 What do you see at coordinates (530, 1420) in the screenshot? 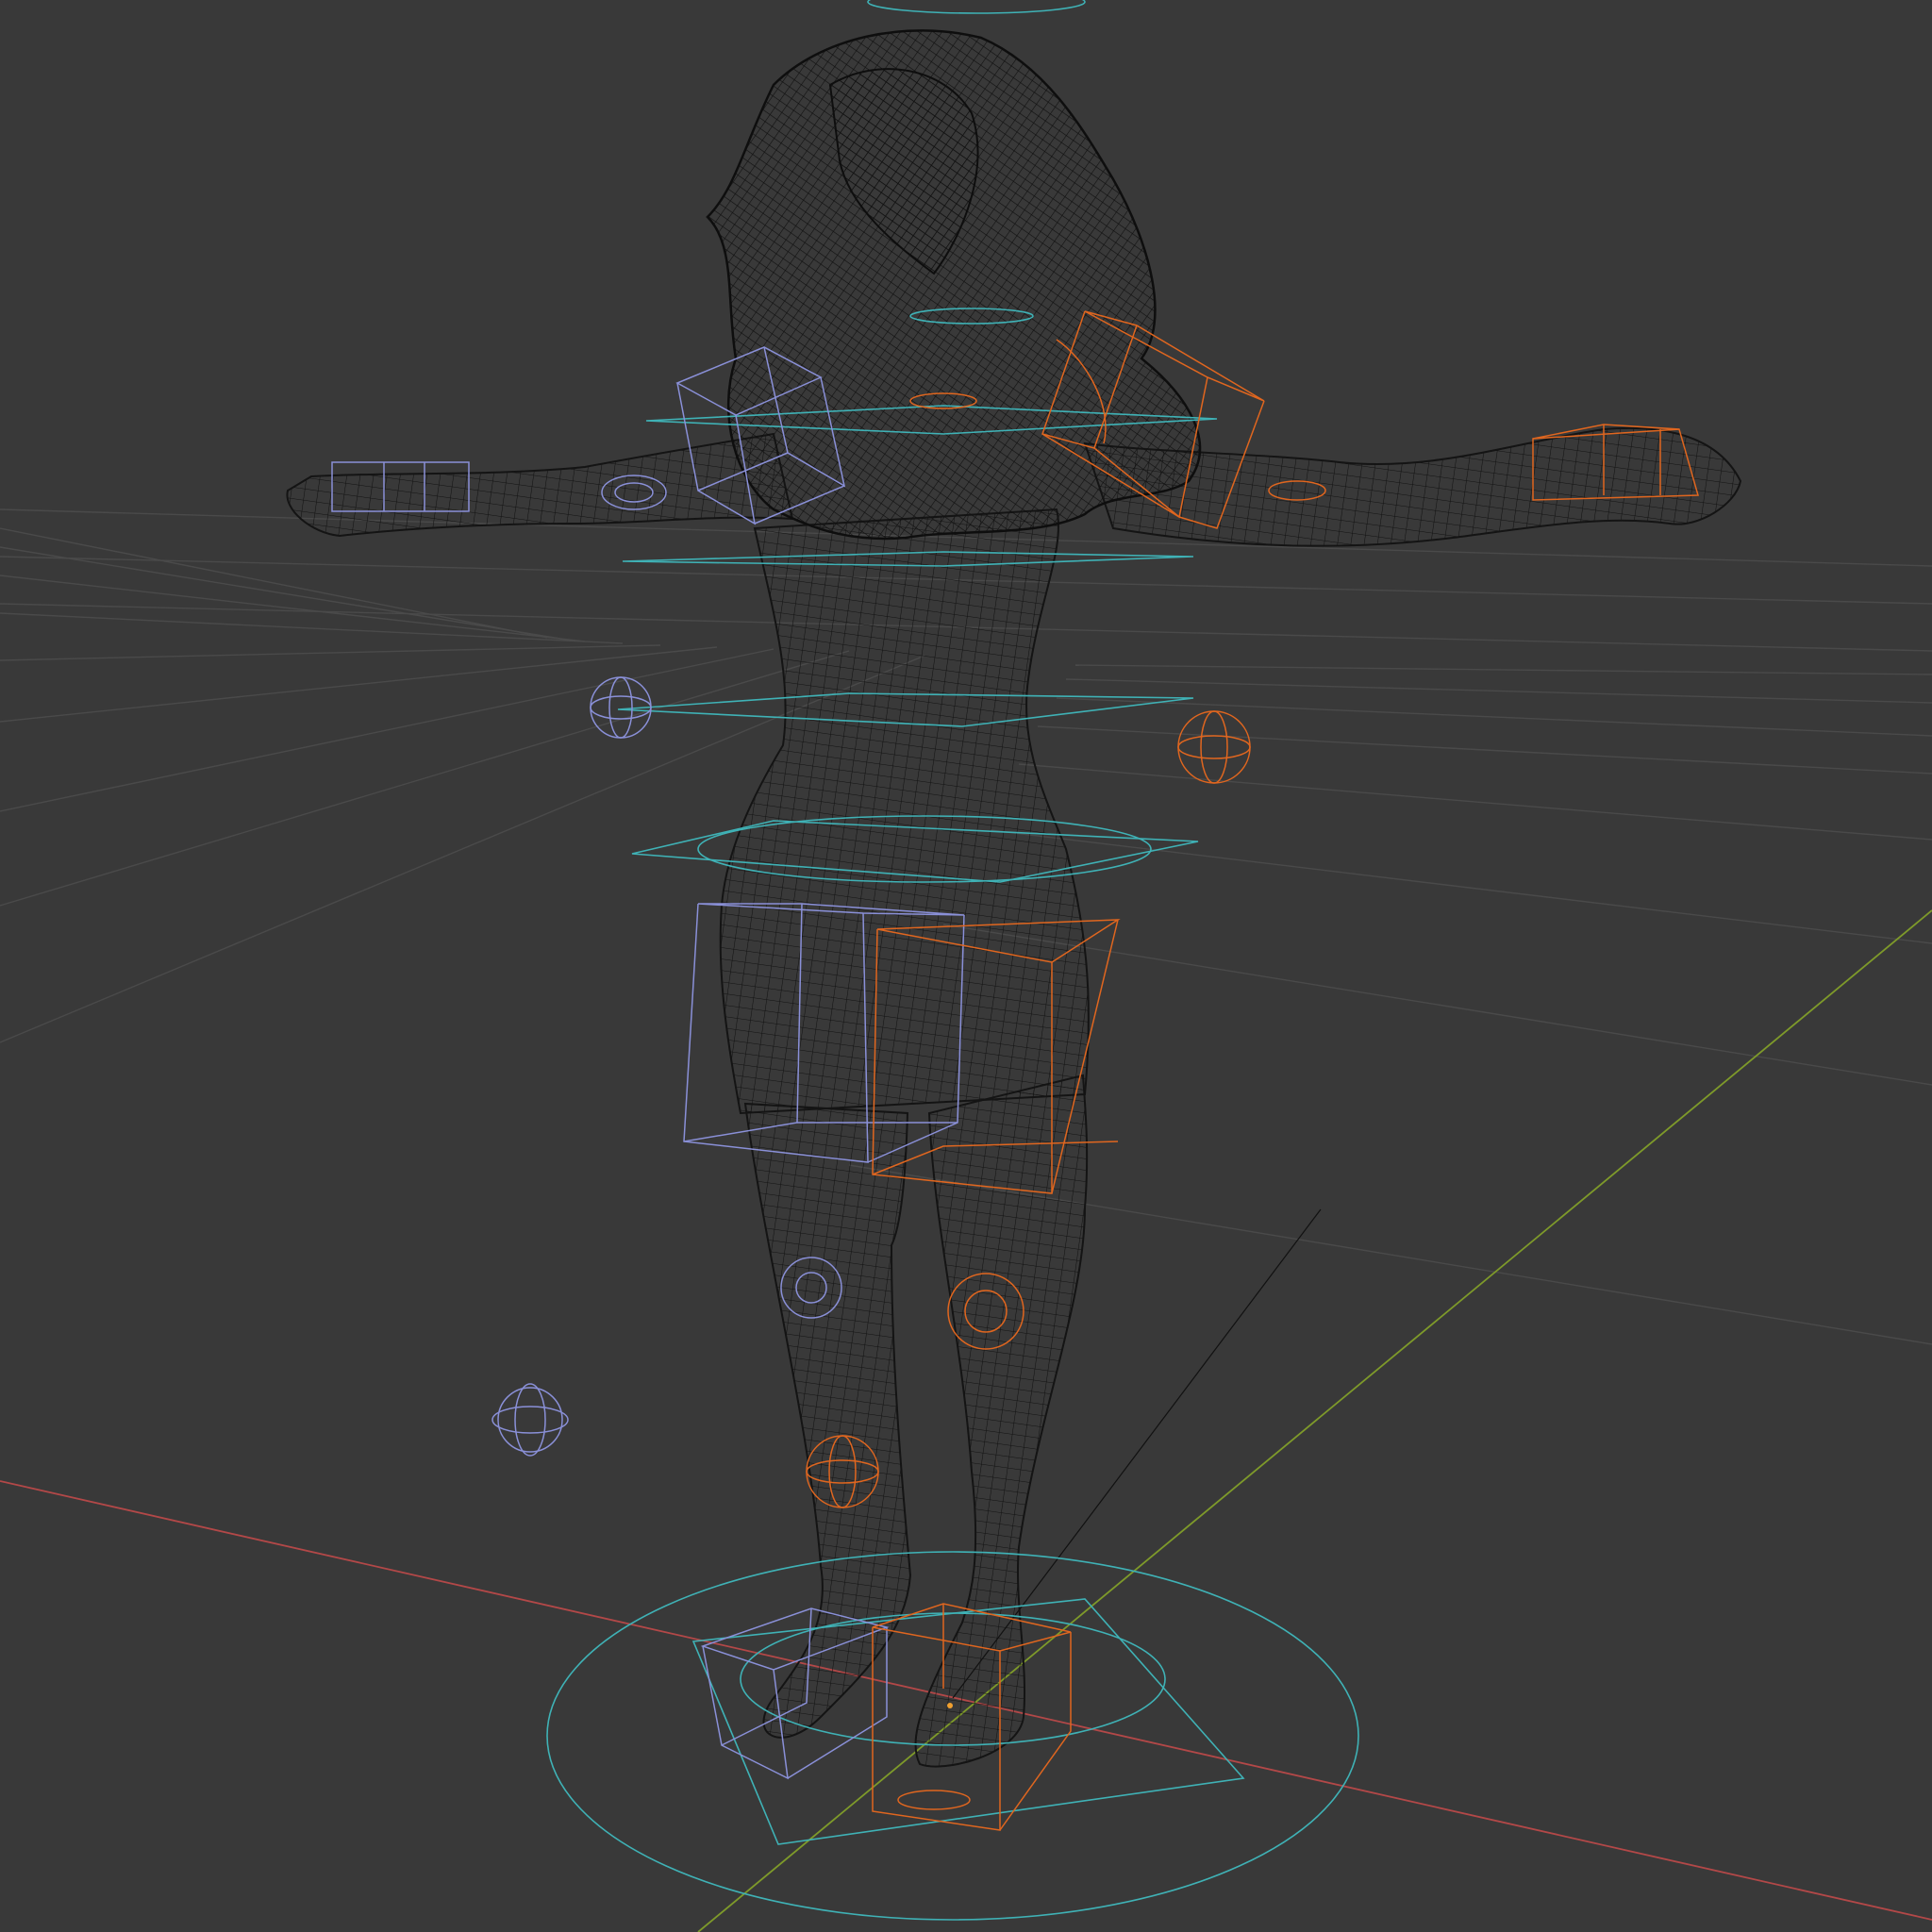
I see `ik-target-left` at bounding box center [530, 1420].